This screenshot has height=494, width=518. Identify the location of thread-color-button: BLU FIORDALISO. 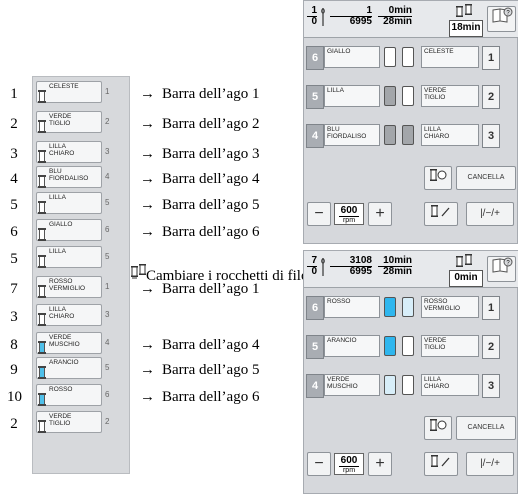
(69, 177).